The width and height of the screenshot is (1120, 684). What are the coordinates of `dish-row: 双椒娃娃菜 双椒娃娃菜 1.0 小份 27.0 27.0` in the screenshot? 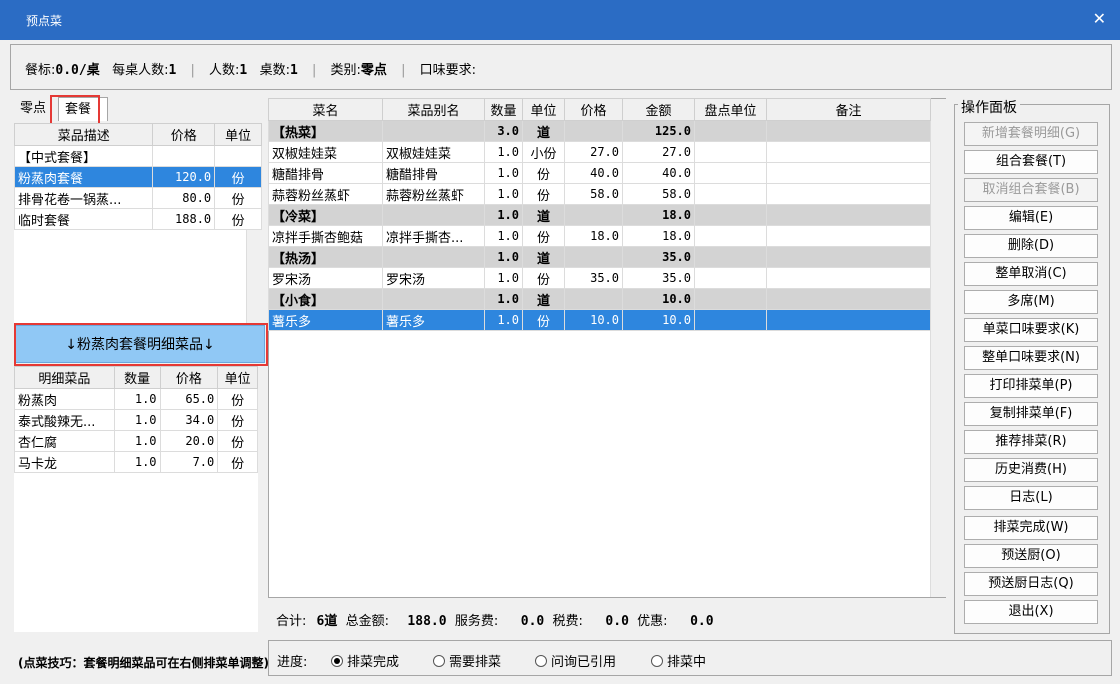 It's located at (599, 152).